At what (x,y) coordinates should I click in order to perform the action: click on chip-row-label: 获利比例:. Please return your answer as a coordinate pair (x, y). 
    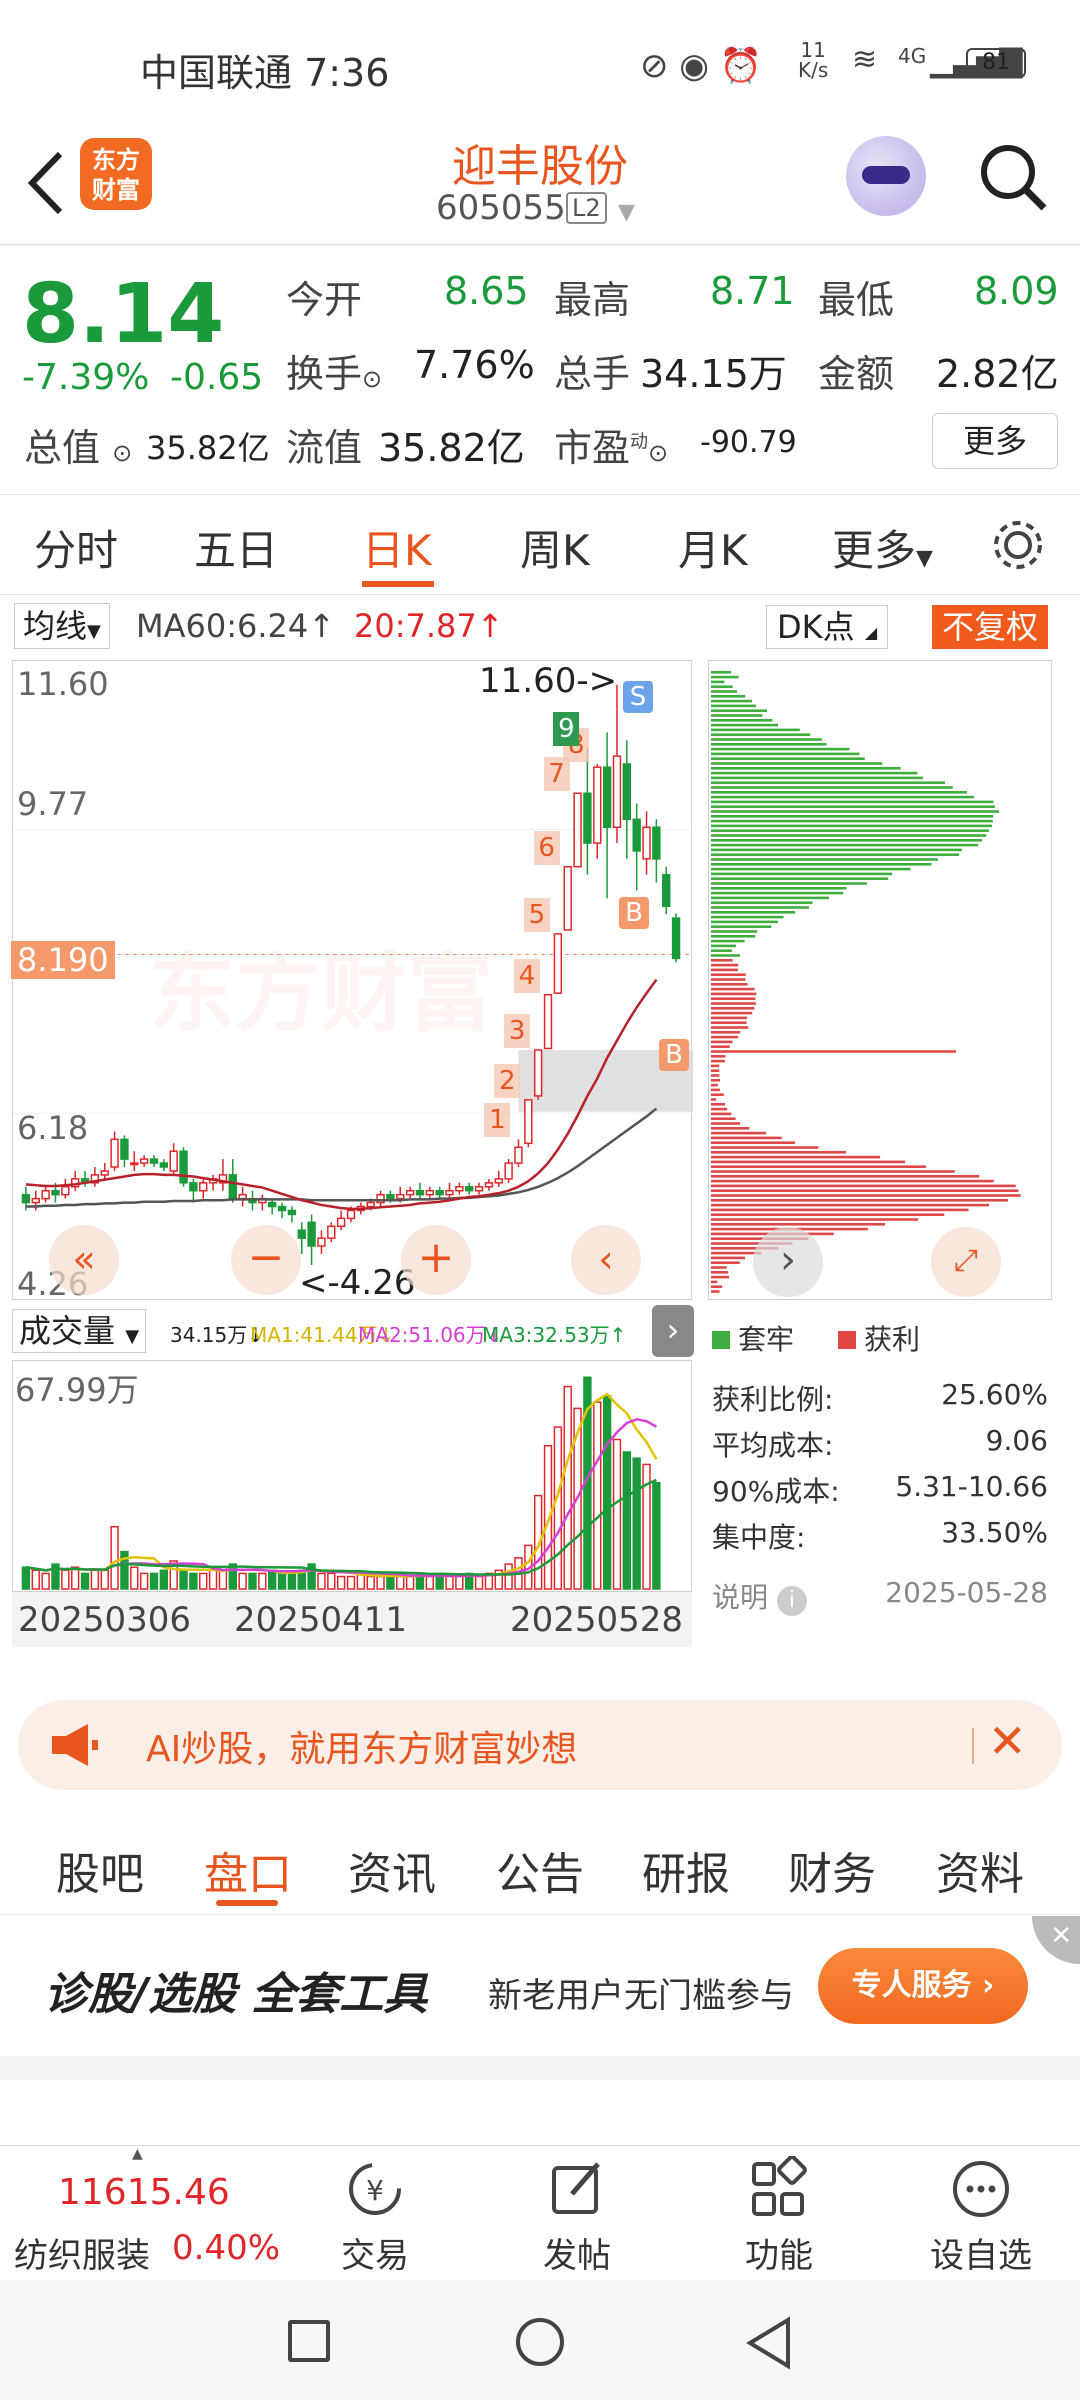
    Looking at the image, I should click on (772, 1398).